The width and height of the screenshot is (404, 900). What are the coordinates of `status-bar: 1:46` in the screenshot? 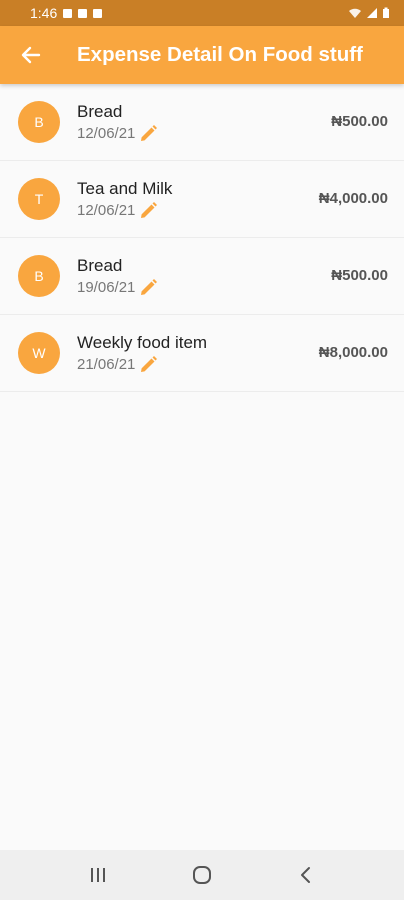 It's located at (202, 13).